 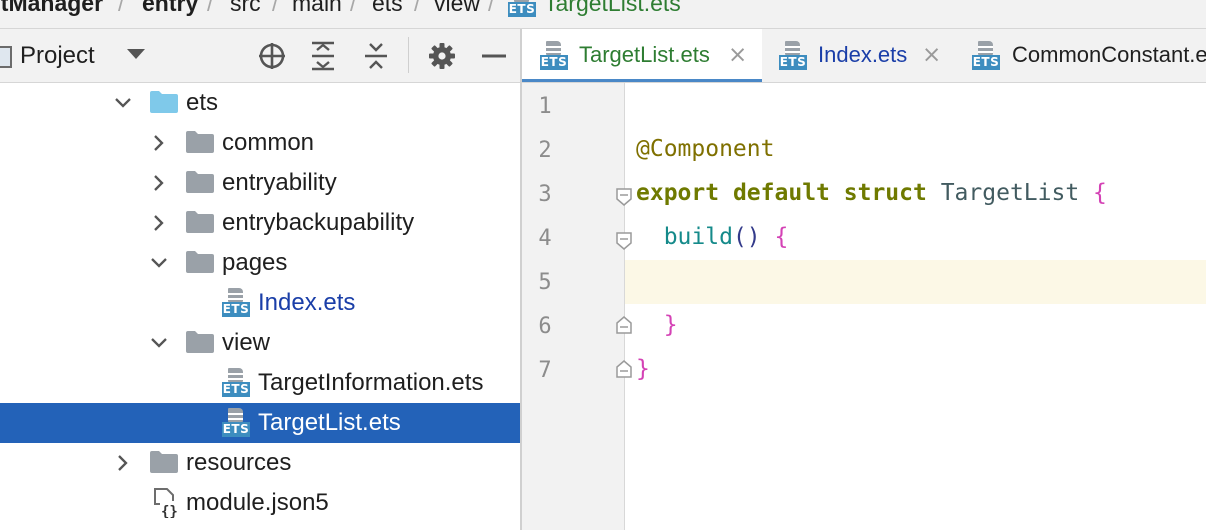 I want to click on tab-label: TargetList.ets, so click(x=644, y=54).